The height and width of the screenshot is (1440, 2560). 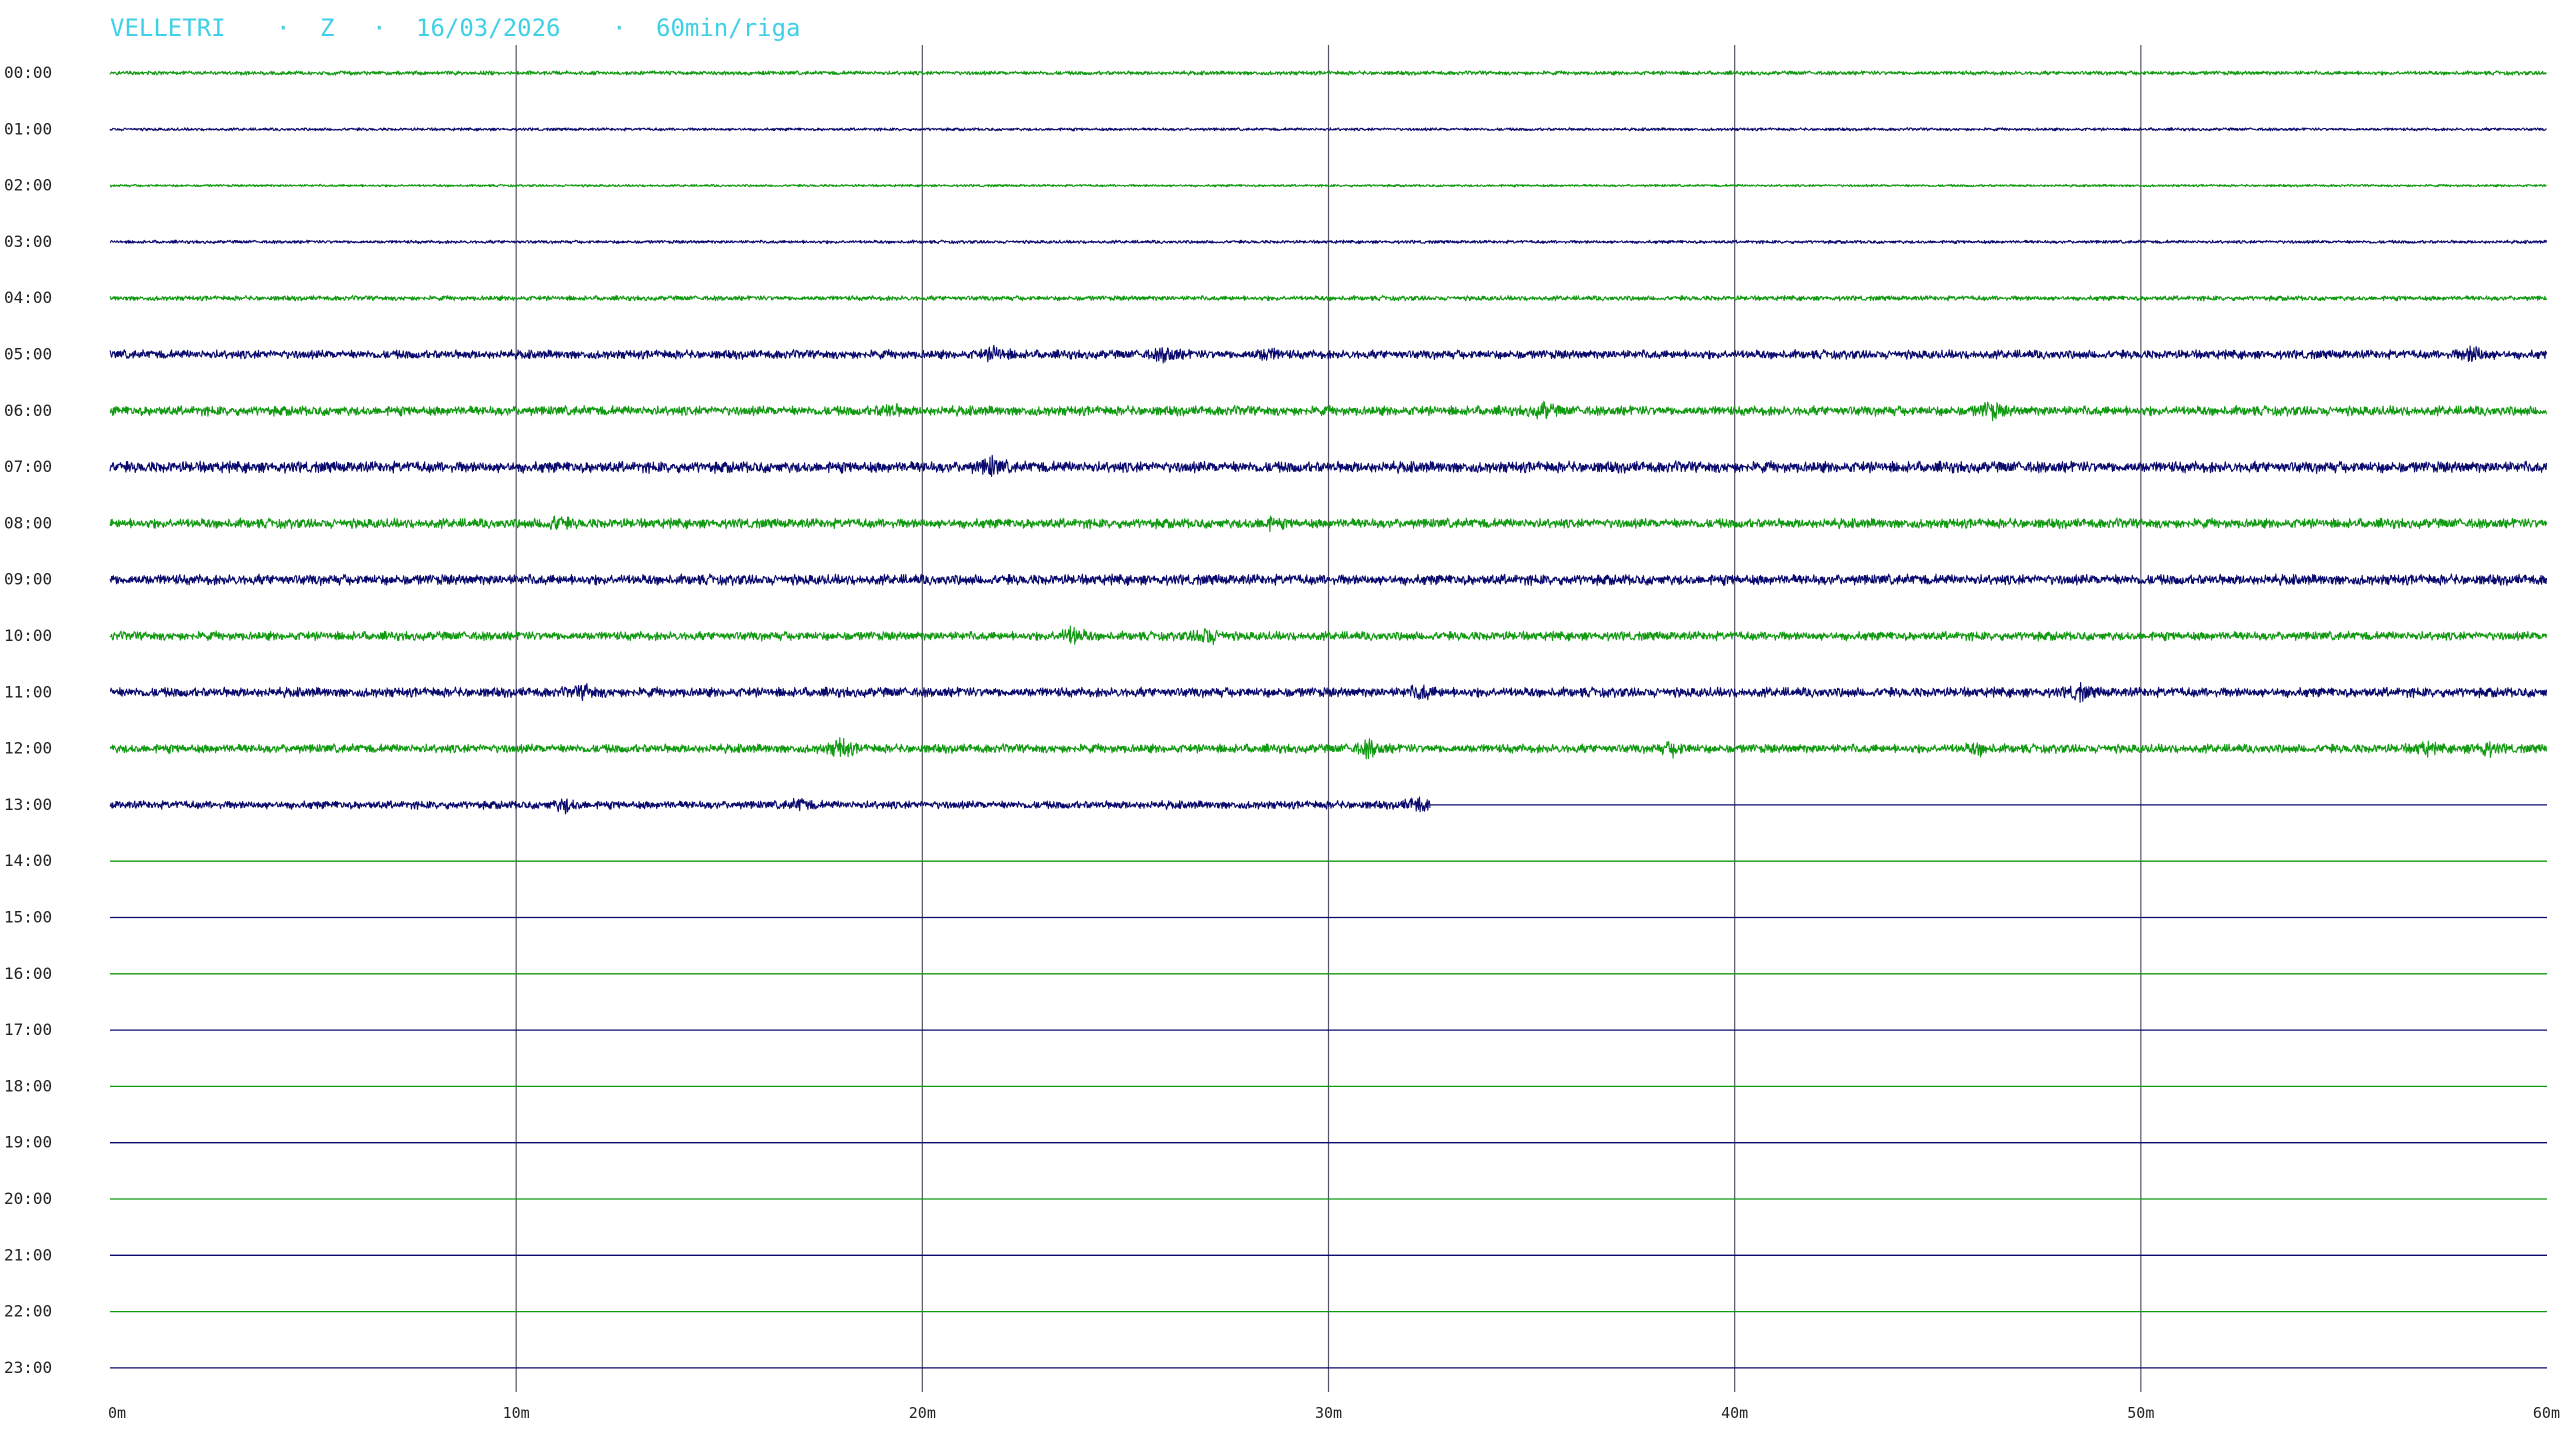 What do you see at coordinates (168, 28) in the screenshot?
I see `header-station: VELLETRI` at bounding box center [168, 28].